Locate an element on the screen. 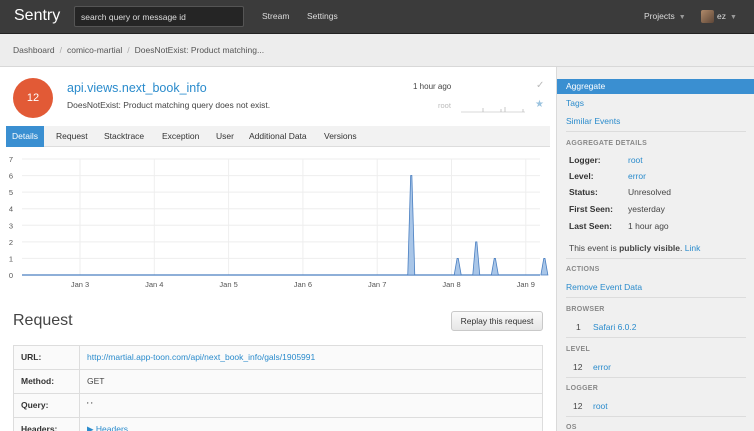  detail-key: First Seen: is located at coordinates (591, 209).